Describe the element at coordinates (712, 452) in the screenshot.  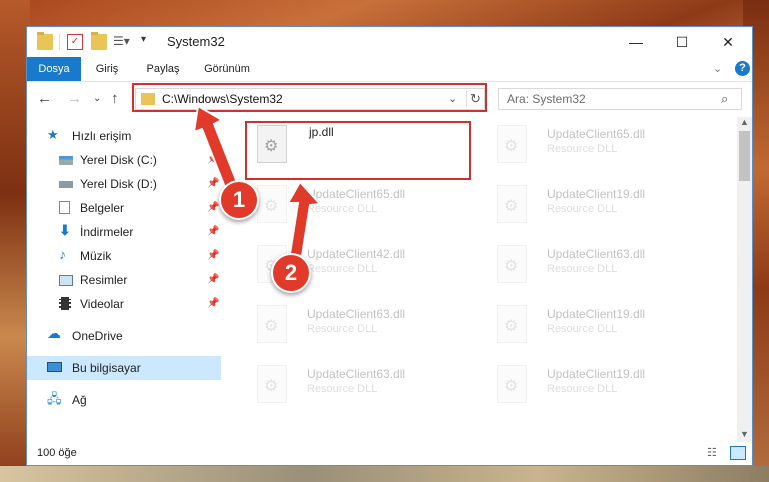
I see `details-view-icon: ☷` at that location.